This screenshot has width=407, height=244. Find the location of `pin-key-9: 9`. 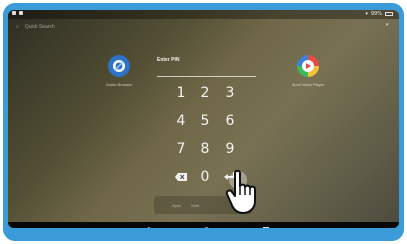

pin-key-9: 9 is located at coordinates (230, 149).